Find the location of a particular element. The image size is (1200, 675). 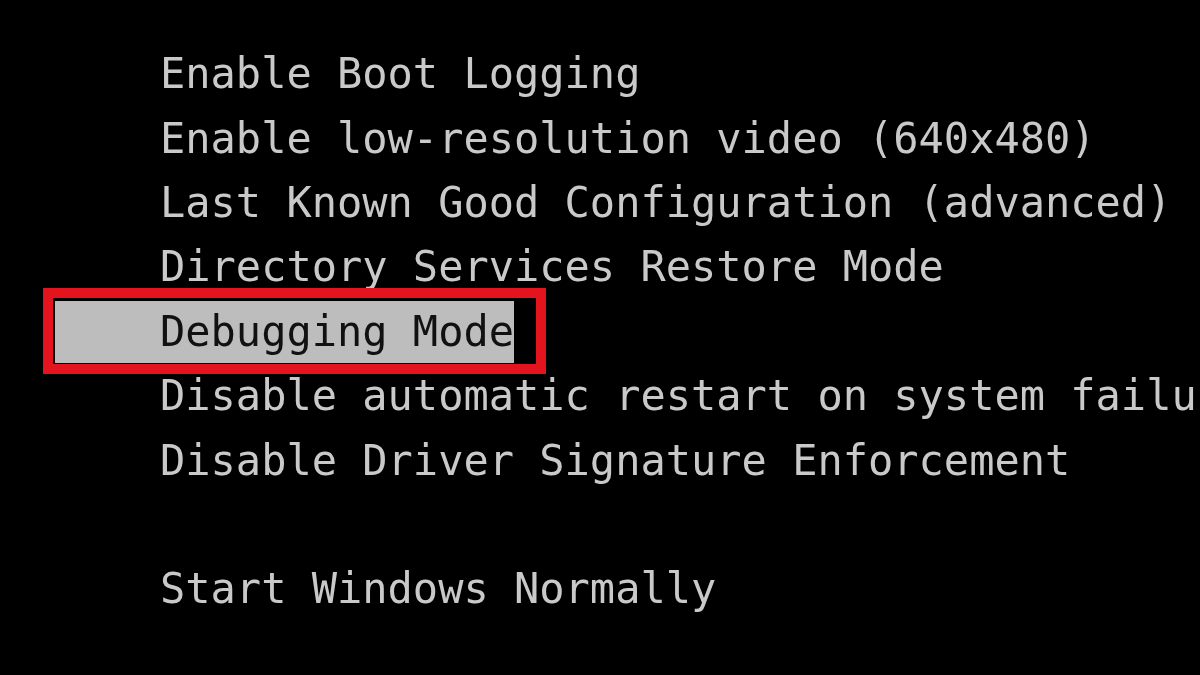

menu-item: Disable automatic restart on system failu is located at coordinates (678, 396).